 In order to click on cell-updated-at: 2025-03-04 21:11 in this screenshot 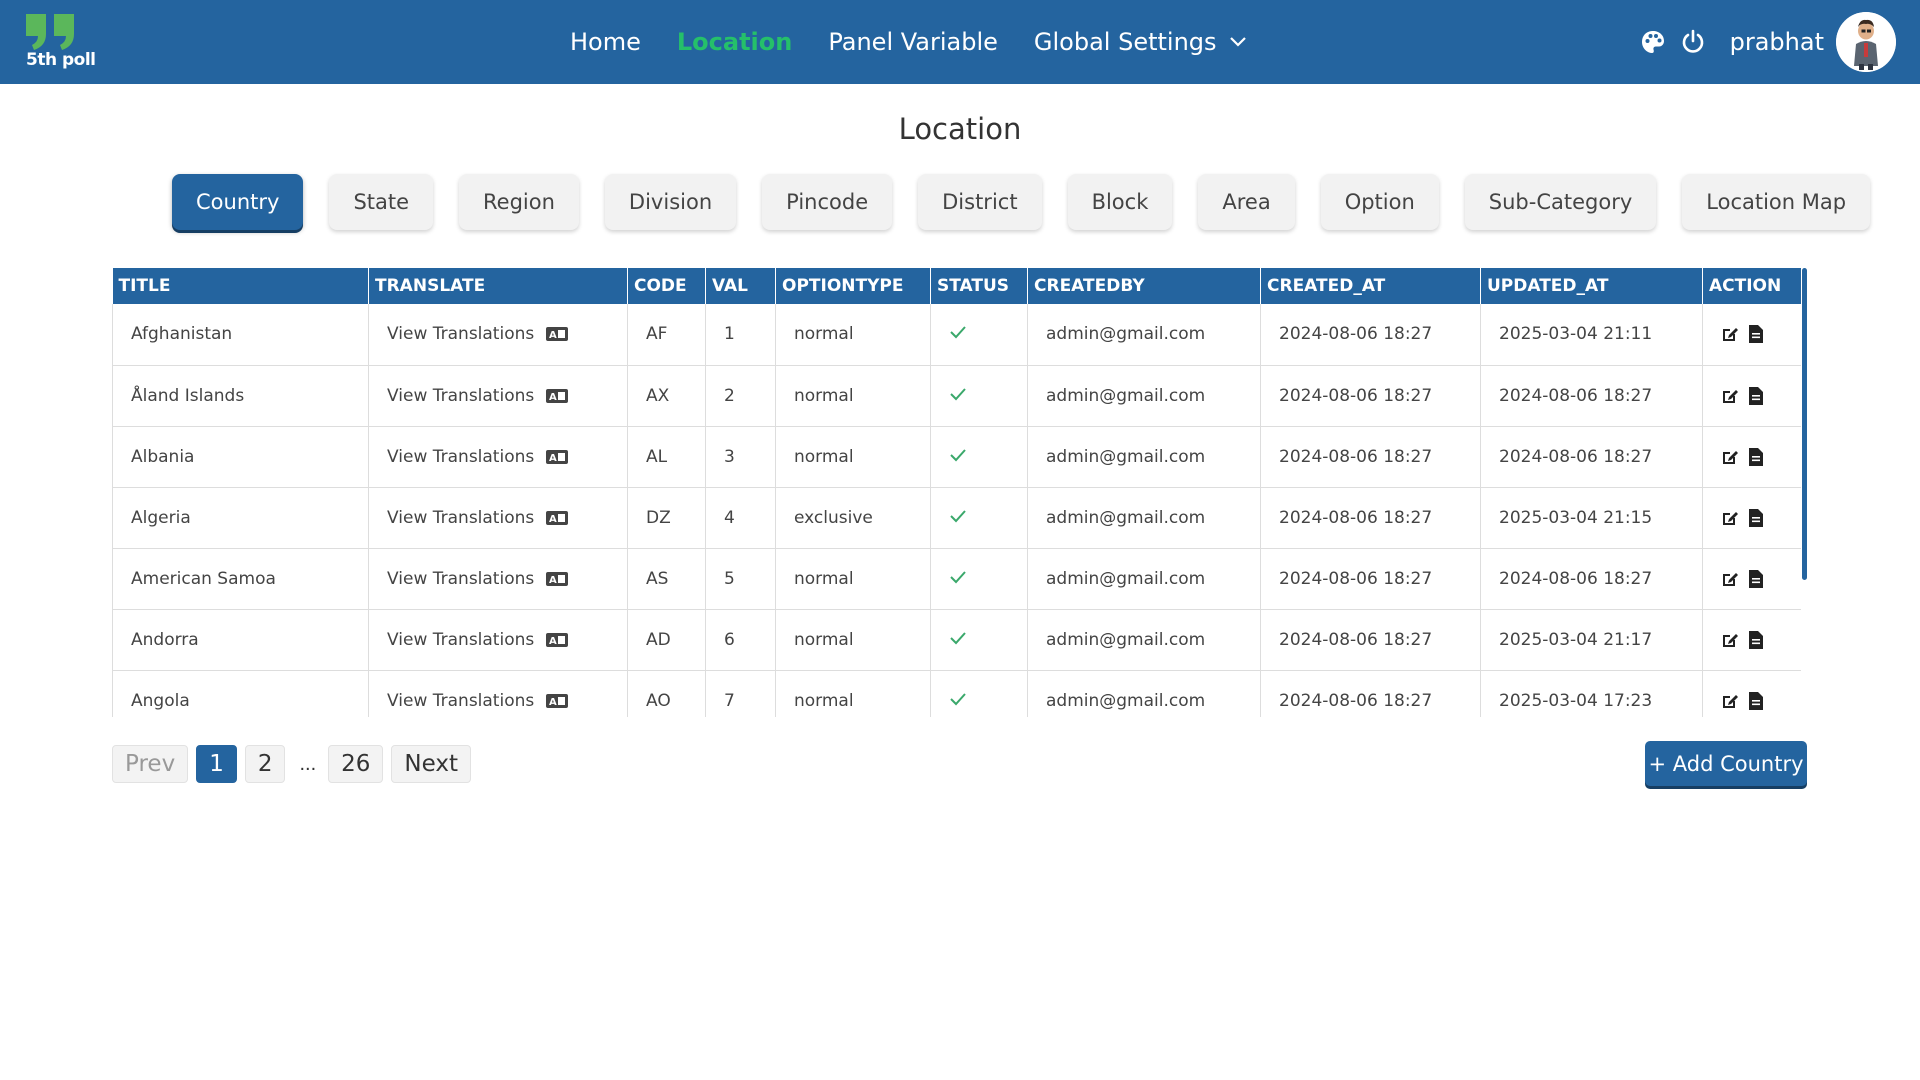, I will do `click(1591, 335)`.